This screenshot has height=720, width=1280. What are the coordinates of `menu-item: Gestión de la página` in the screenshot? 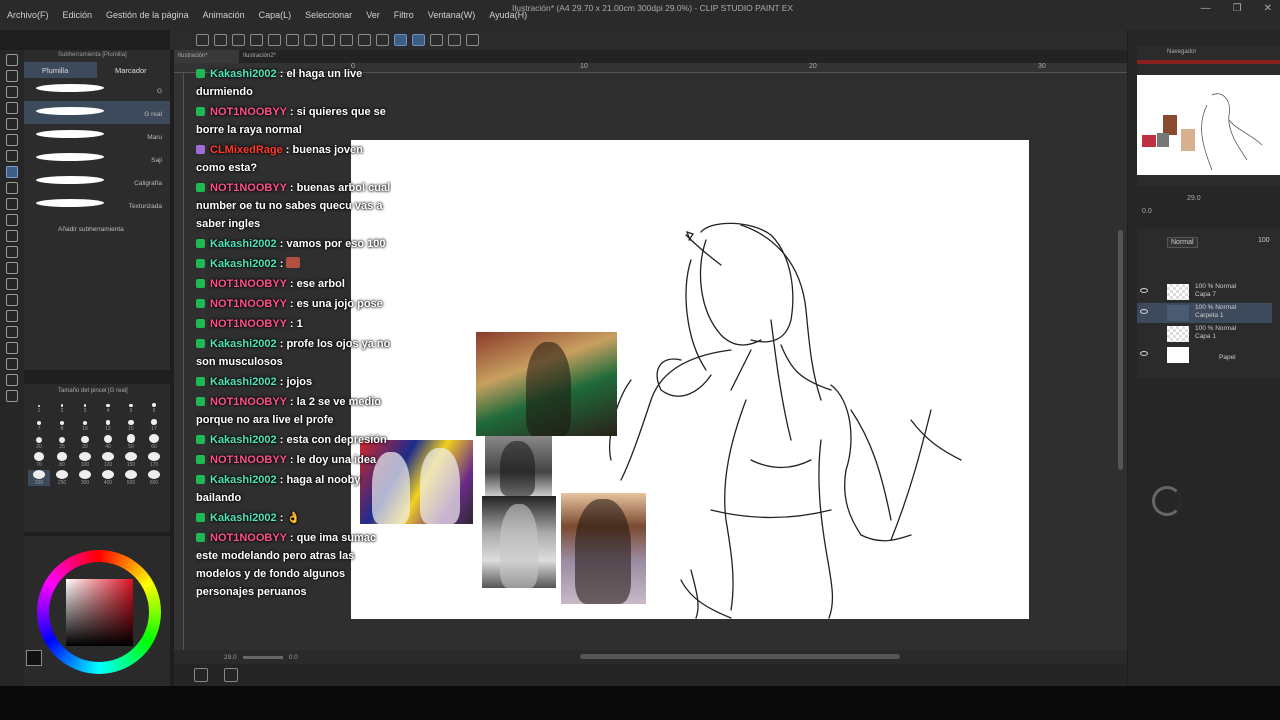 It's located at (147, 15).